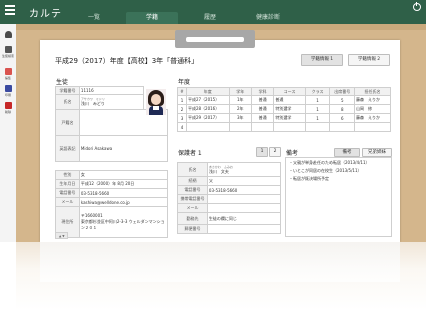 Image resolution: width=426 pixels, height=310 pixels. I want to click on registry-info-2-button: 学籍情報 2, so click(369, 60).